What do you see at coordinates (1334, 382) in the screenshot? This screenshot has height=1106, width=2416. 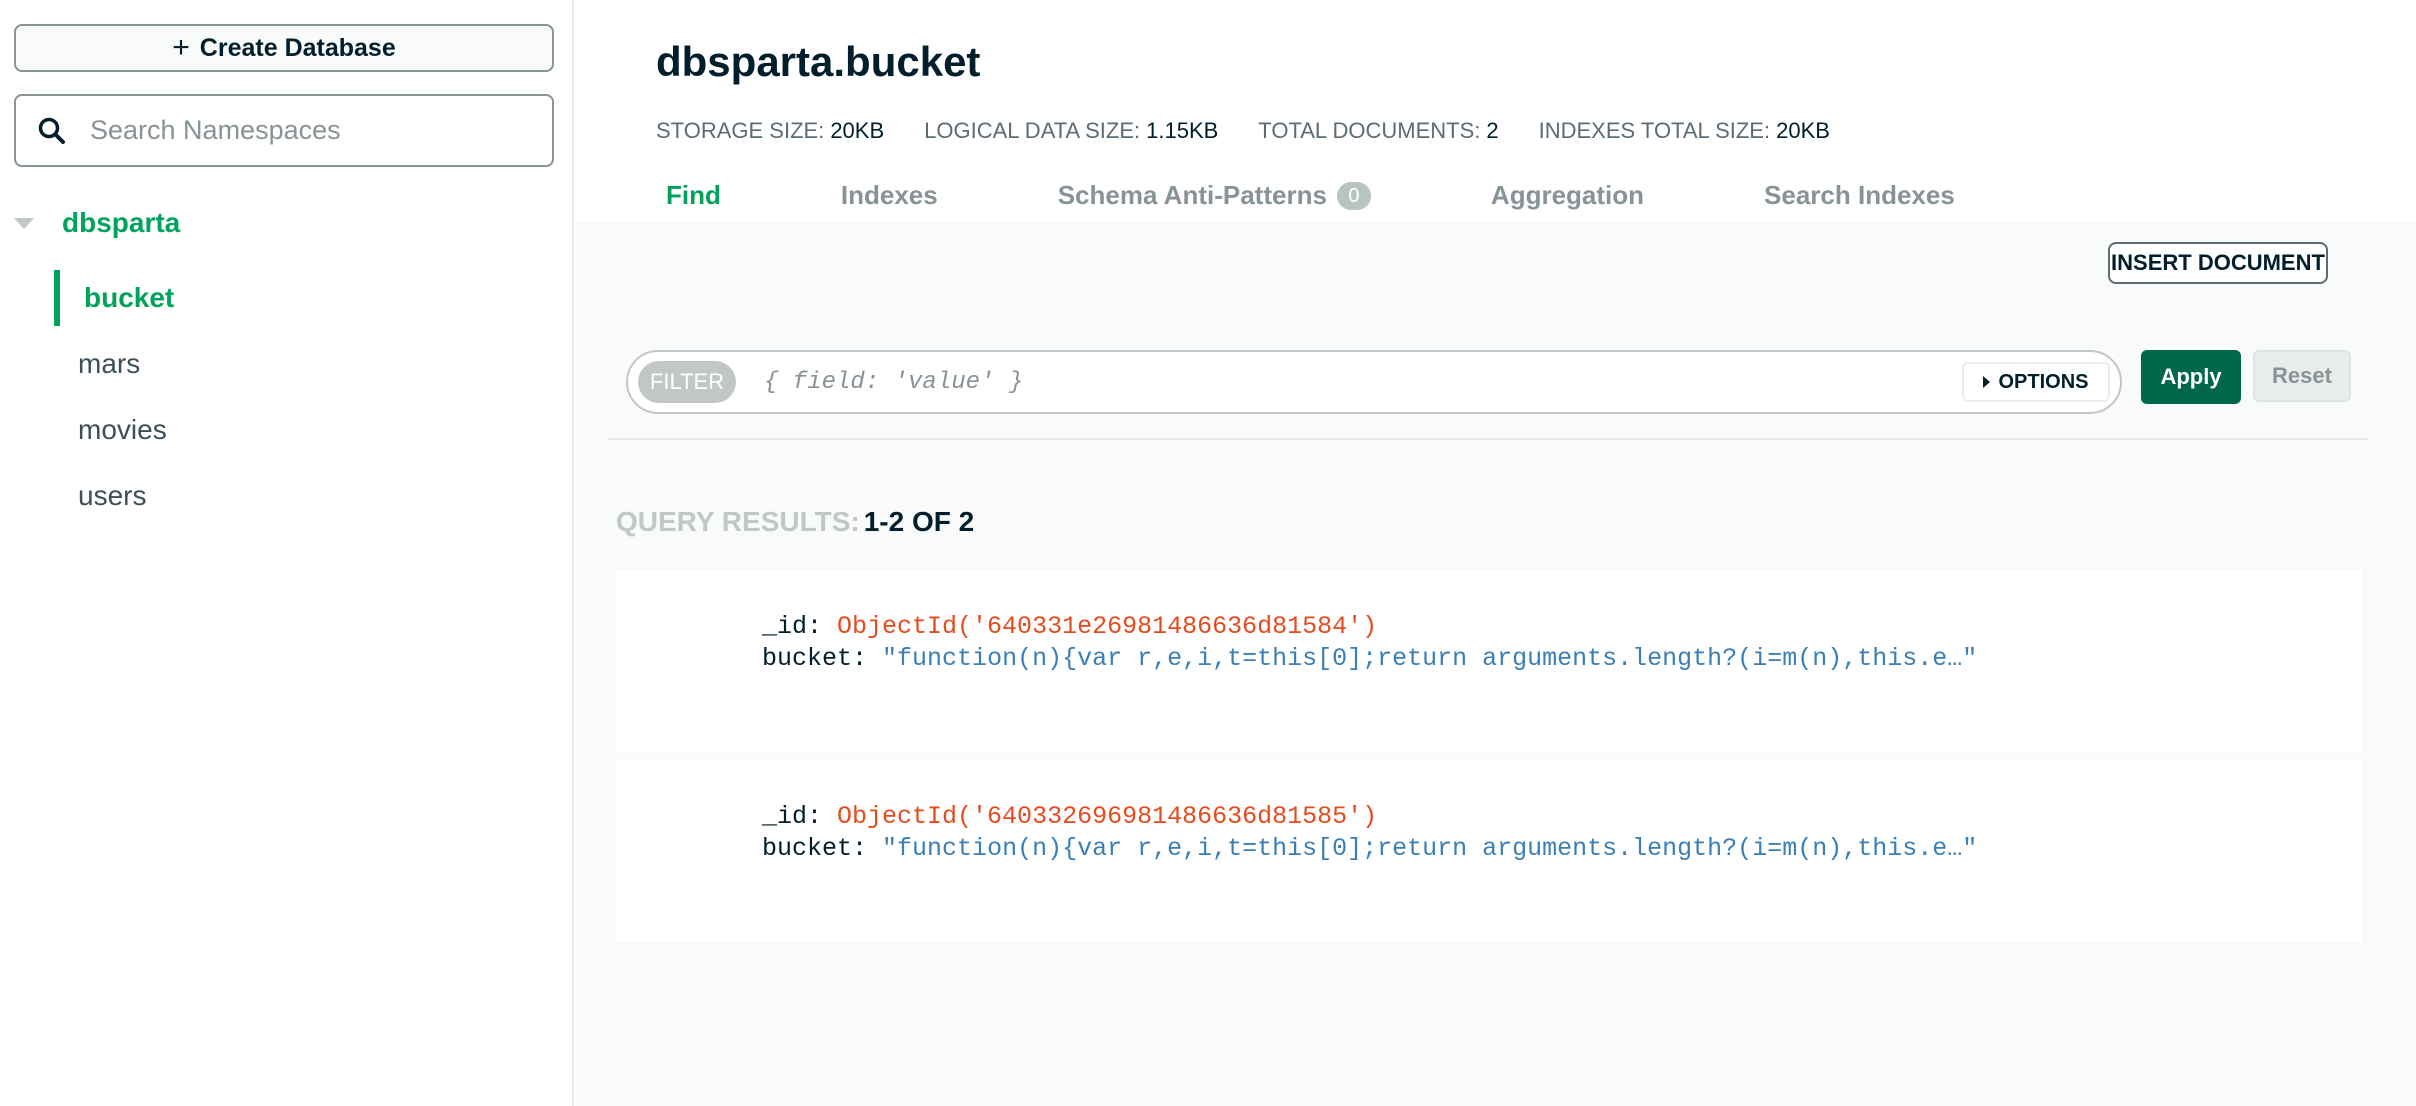 I see `filter-input` at bounding box center [1334, 382].